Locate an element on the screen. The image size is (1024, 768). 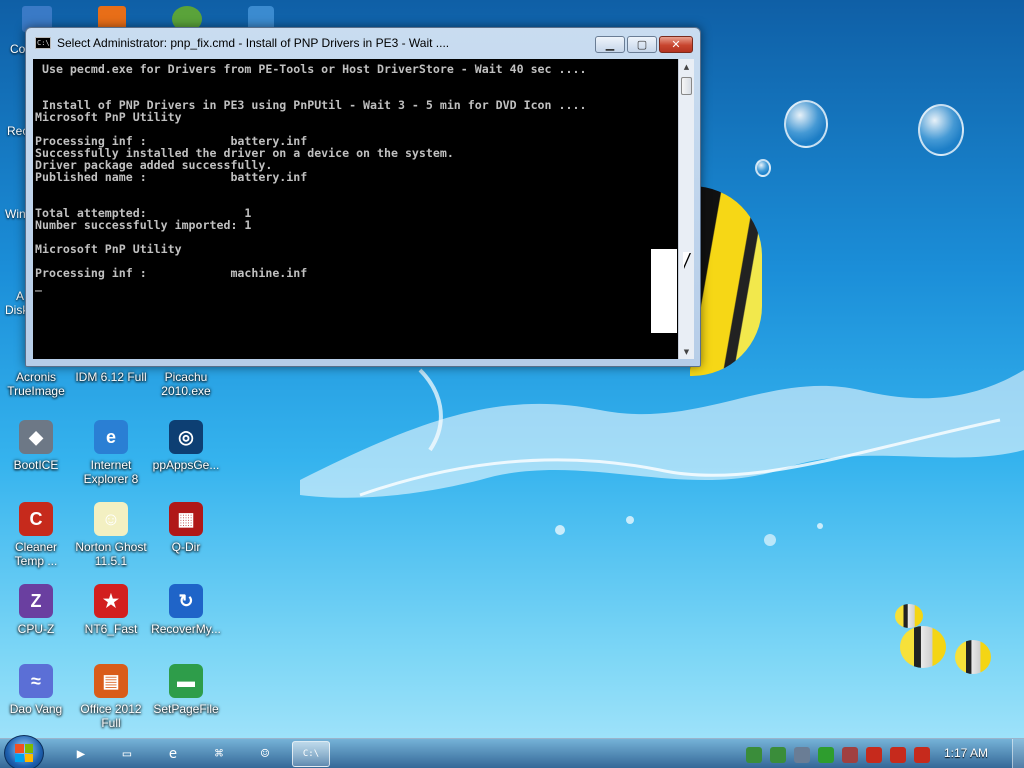
windows-logo-bubble is located at coordinates (806, 124).